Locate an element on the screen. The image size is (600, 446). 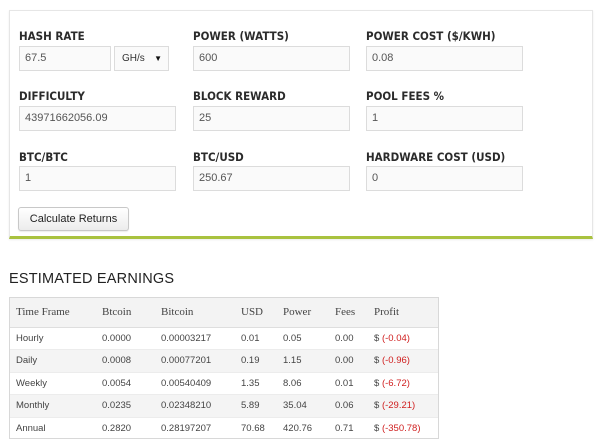
cell-usd: 5.89 is located at coordinates (256, 405).